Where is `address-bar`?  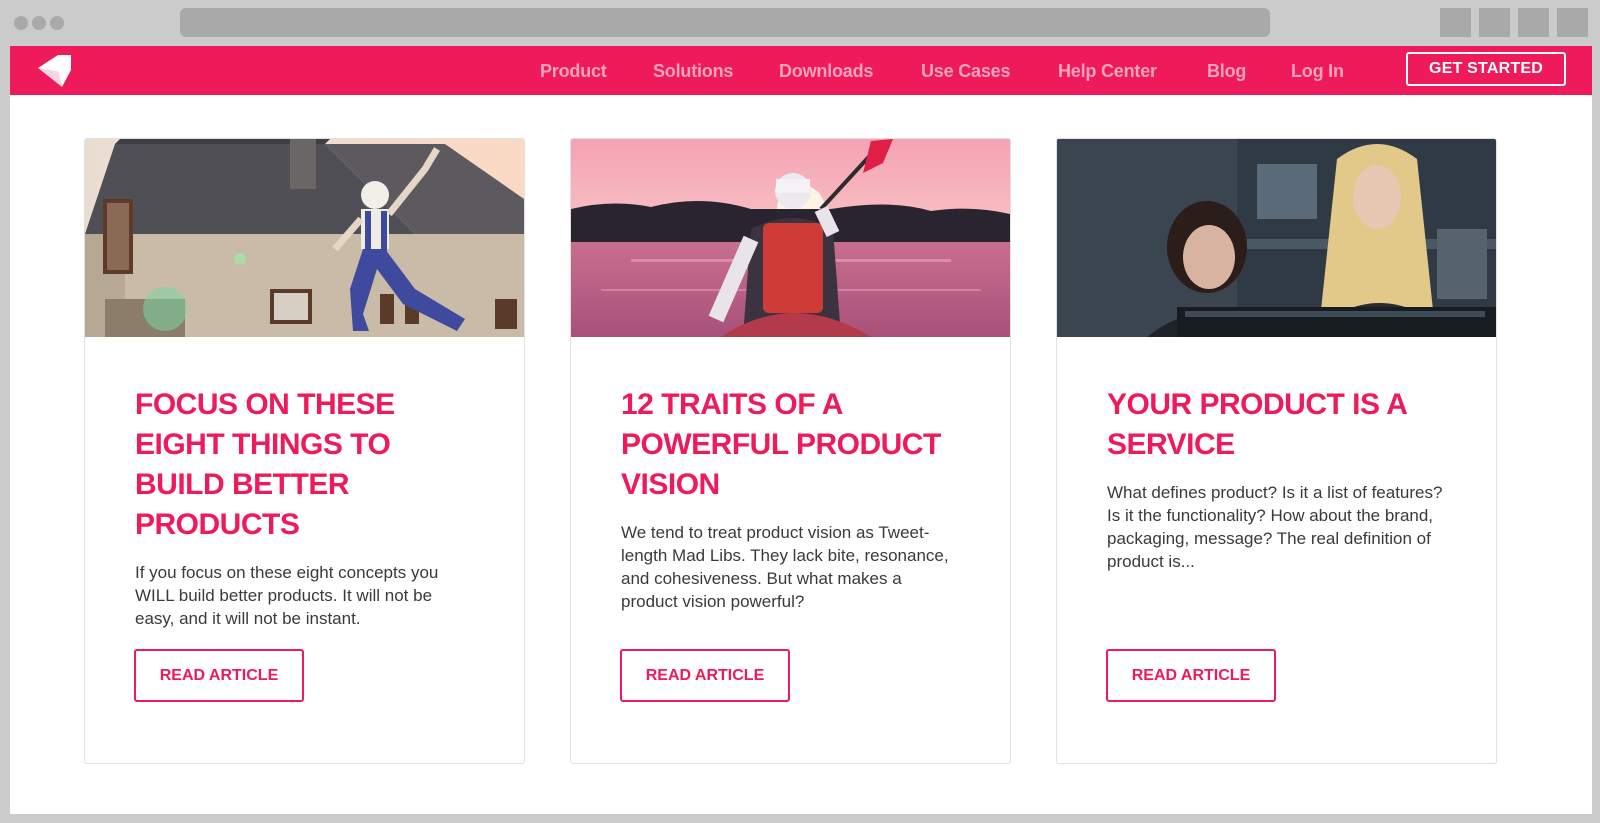 address-bar is located at coordinates (725, 22).